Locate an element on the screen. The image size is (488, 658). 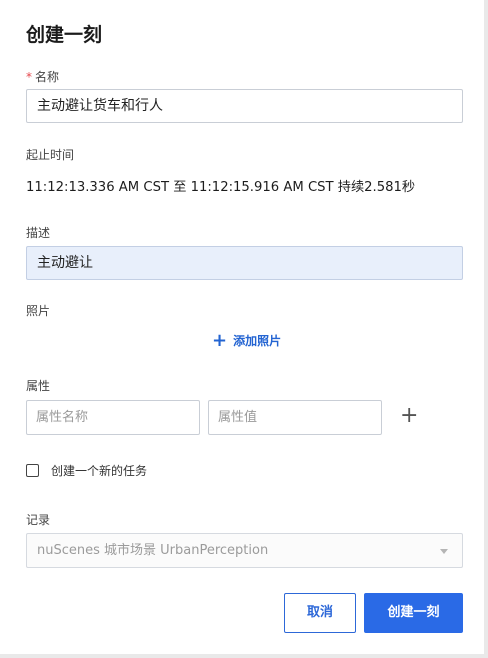
required-mark: * is located at coordinates (29, 77).